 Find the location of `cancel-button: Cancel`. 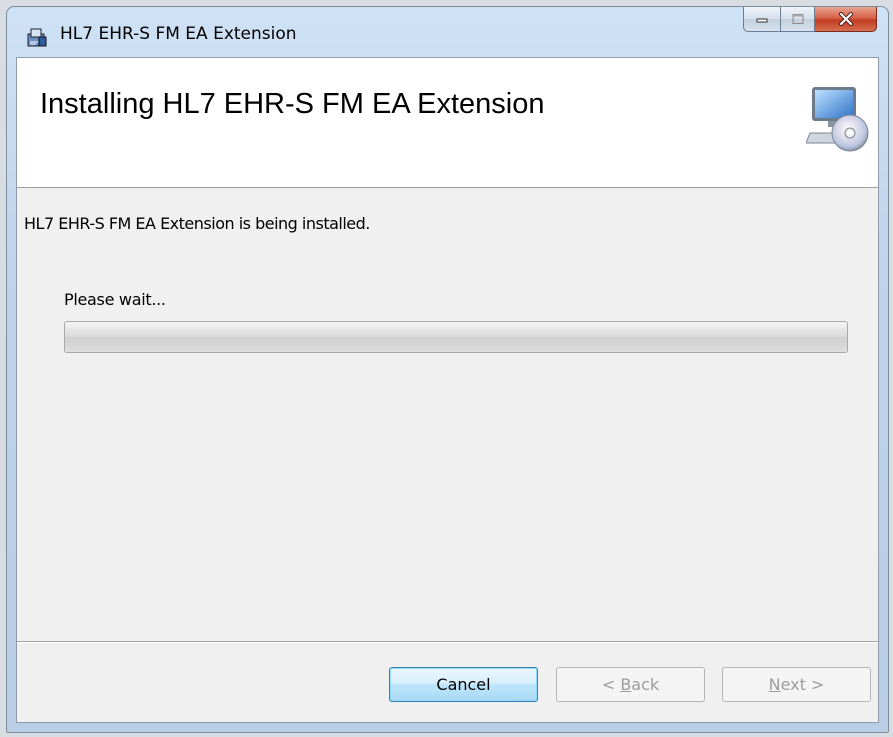

cancel-button: Cancel is located at coordinates (463, 684).